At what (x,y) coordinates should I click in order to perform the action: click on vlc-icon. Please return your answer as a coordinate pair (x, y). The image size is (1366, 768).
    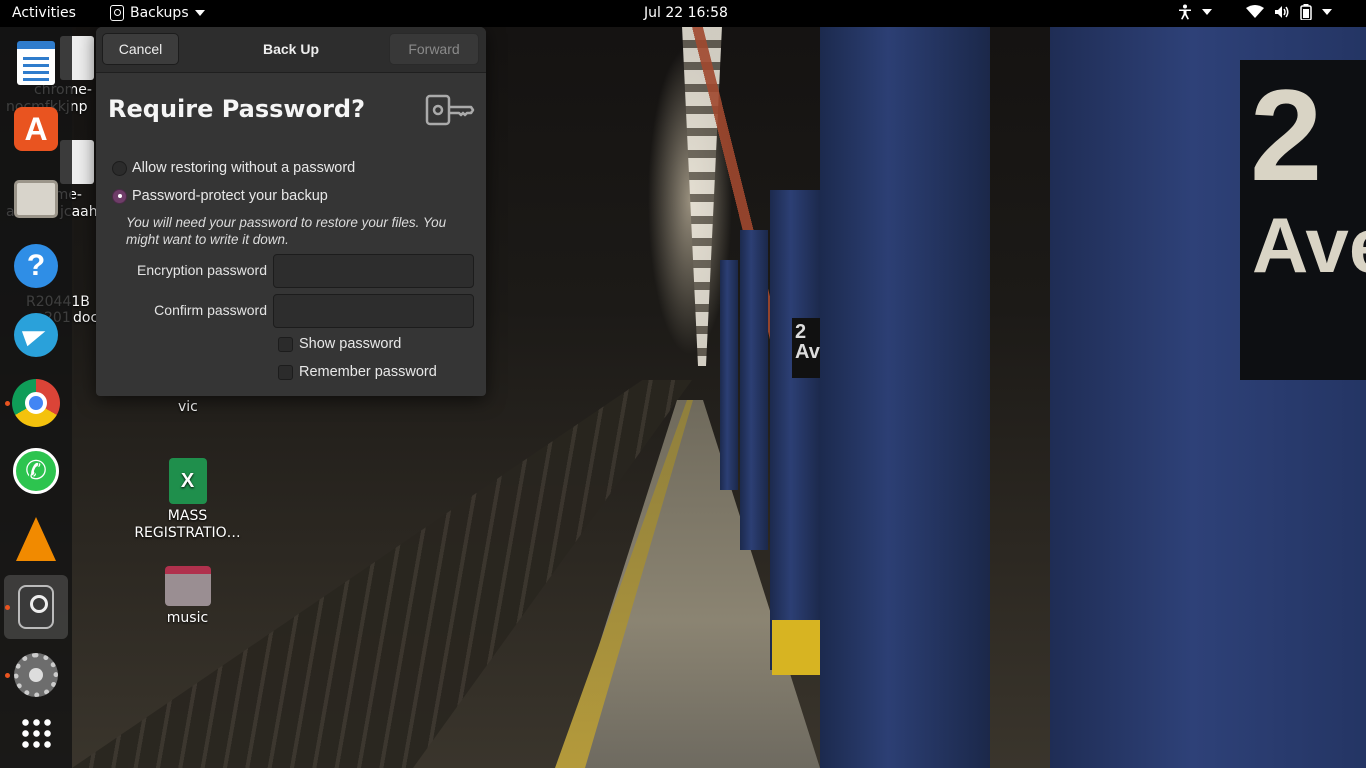
    Looking at the image, I should click on (36, 539).